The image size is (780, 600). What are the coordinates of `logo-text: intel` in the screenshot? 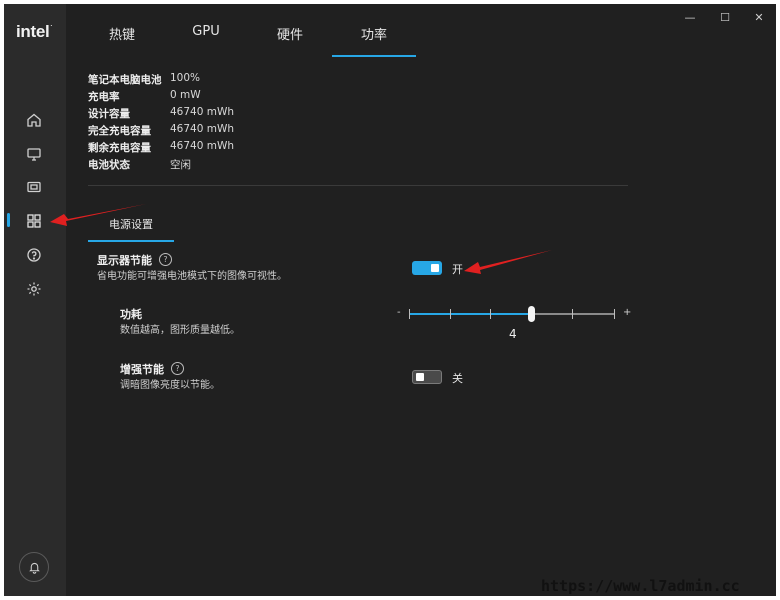 It's located at (33, 31).